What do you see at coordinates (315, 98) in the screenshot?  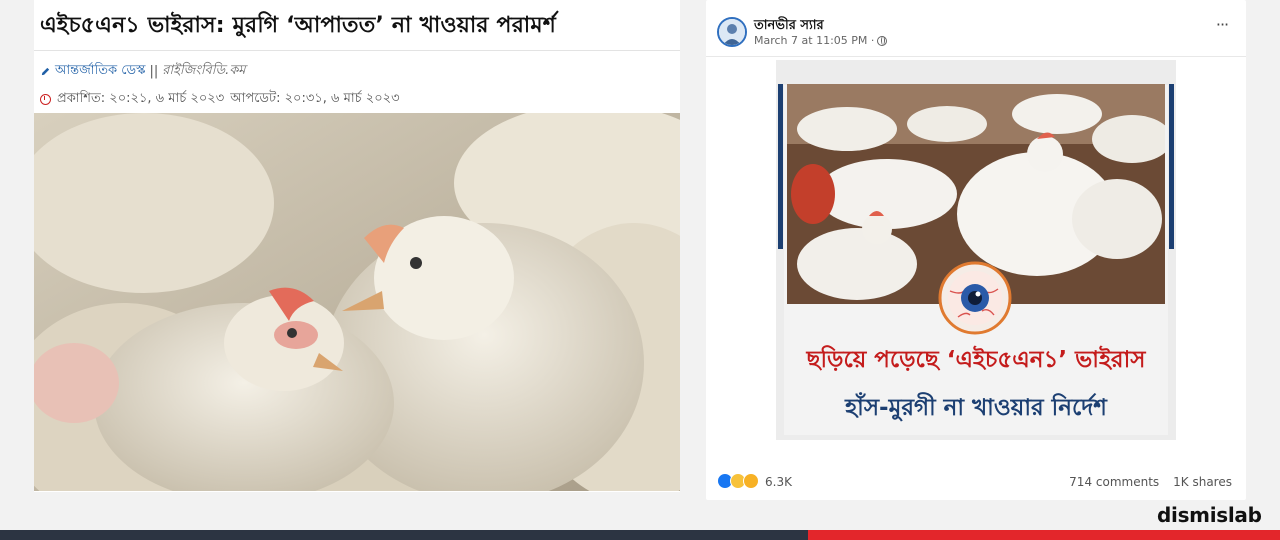 I see `updated-date: আপডেট: ২০:৩১, ৬ মার্চ ২০২৩` at bounding box center [315, 98].